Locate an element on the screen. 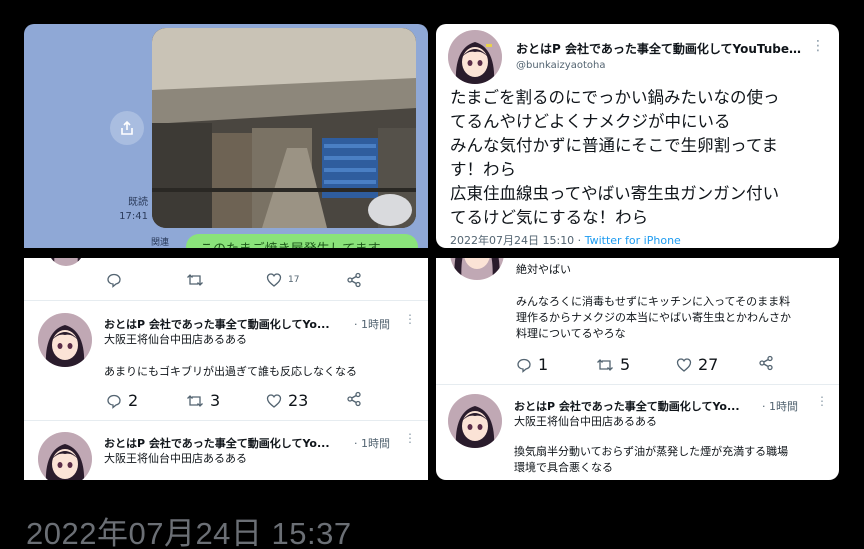  retweet-button: 3 is located at coordinates (203, 400).